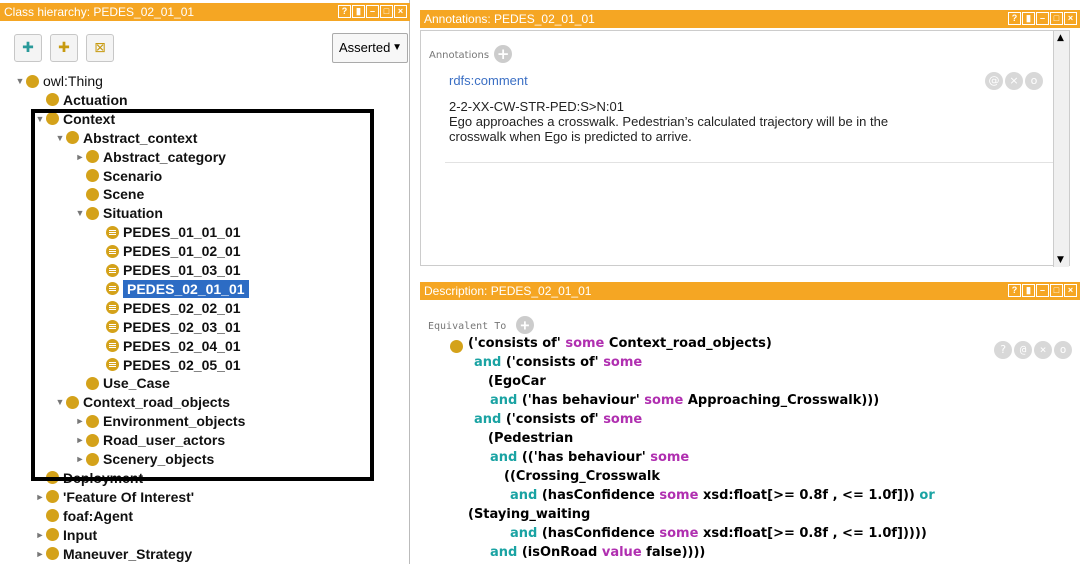 Image resolution: width=1080 pixels, height=564 pixels. Describe the element at coordinates (503, 53) in the screenshot. I see `add-annotation-icon: +` at that location.